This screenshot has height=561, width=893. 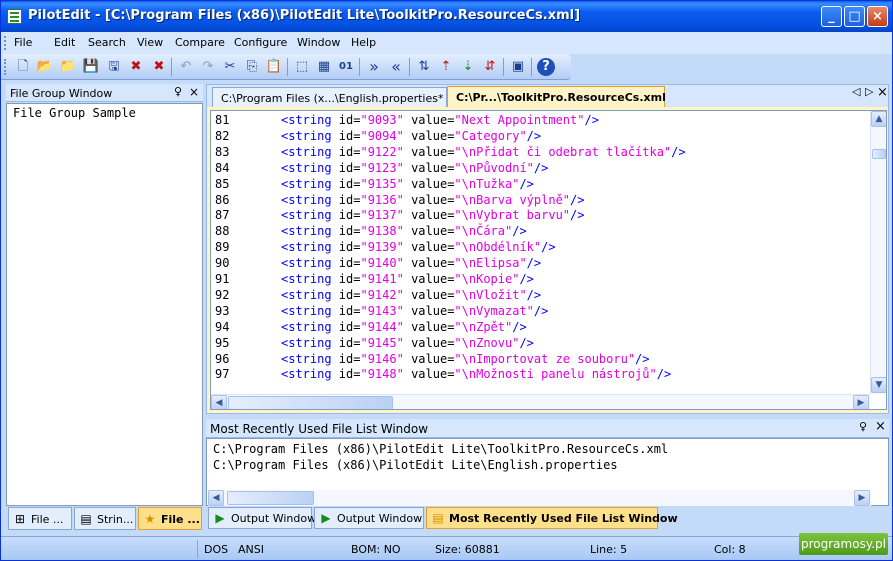 I want to click on open-file-icon: 📂, so click(x=45, y=67).